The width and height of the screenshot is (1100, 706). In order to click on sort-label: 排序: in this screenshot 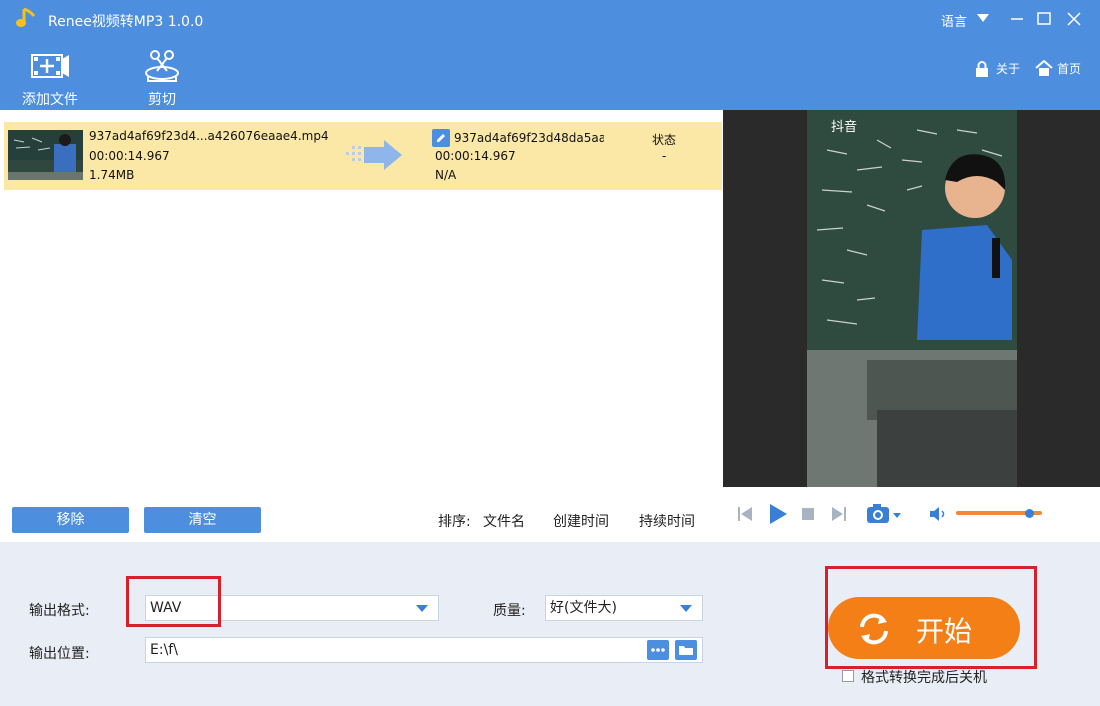, I will do `click(454, 522)`.